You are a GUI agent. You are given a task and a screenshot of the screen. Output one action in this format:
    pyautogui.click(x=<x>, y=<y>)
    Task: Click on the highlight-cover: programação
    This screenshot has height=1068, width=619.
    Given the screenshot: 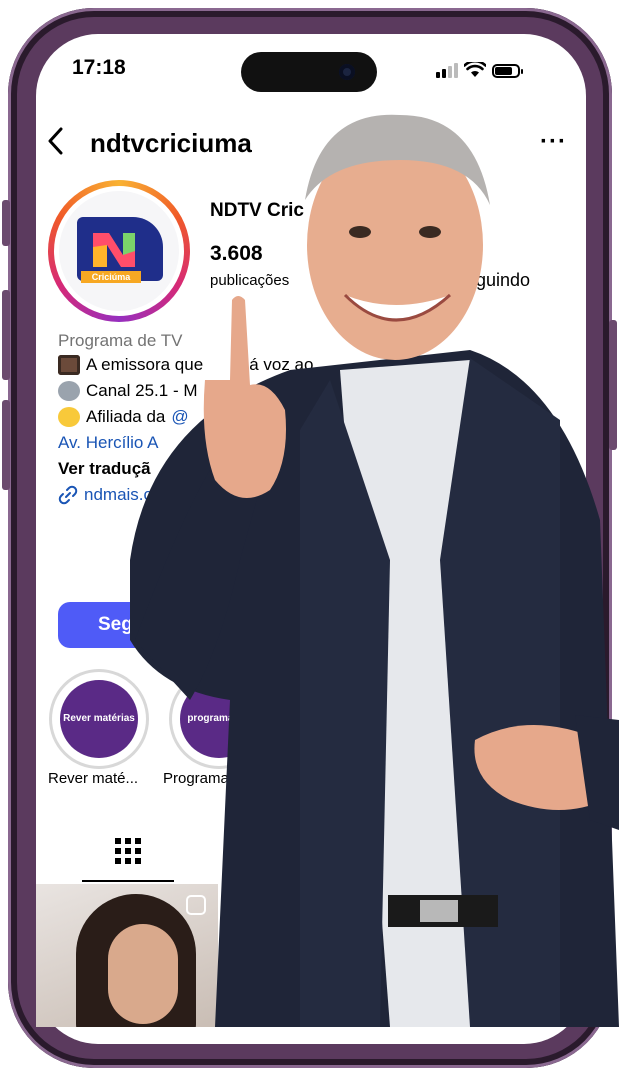 What is the action you would take?
    pyautogui.click(x=219, y=719)
    